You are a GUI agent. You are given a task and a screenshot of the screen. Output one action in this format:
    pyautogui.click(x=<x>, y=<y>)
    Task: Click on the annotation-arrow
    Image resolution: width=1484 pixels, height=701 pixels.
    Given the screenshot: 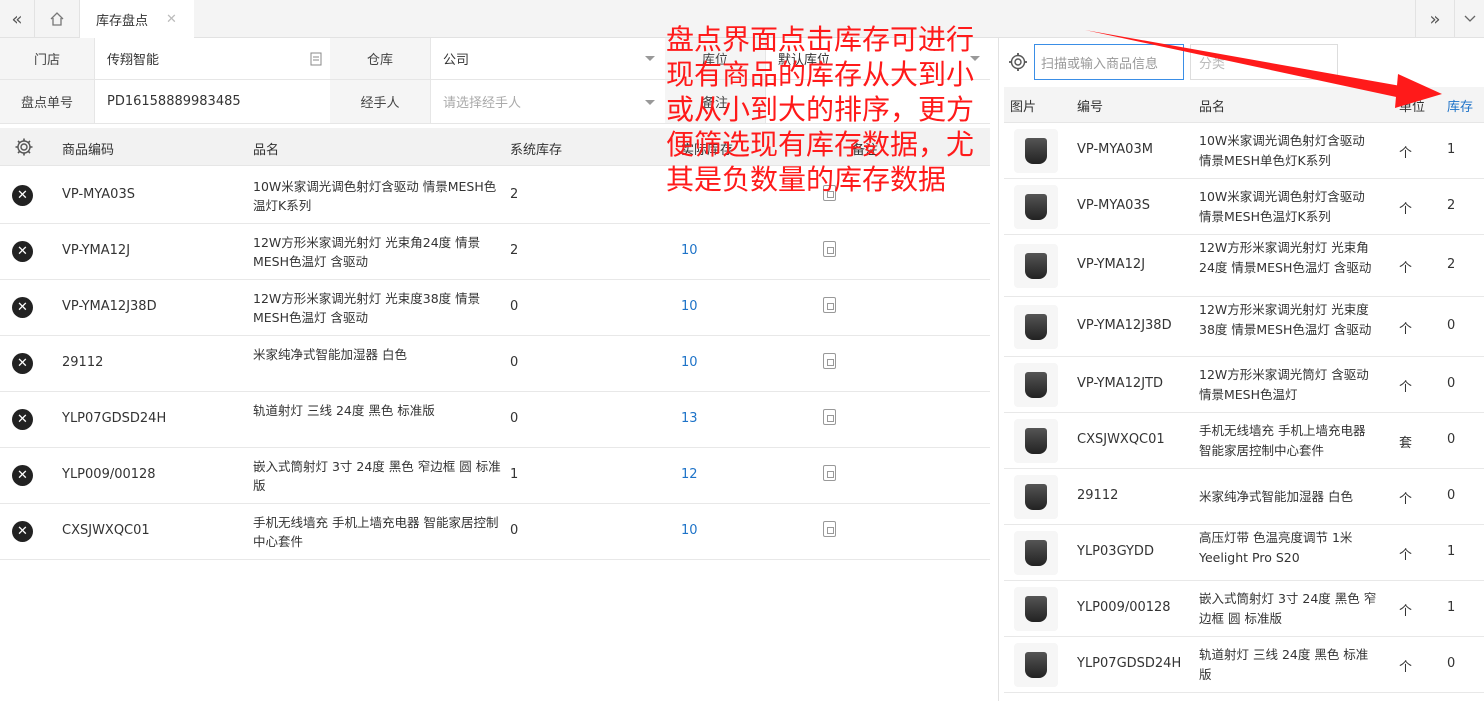 What is the action you would take?
    pyautogui.click(x=1263, y=69)
    